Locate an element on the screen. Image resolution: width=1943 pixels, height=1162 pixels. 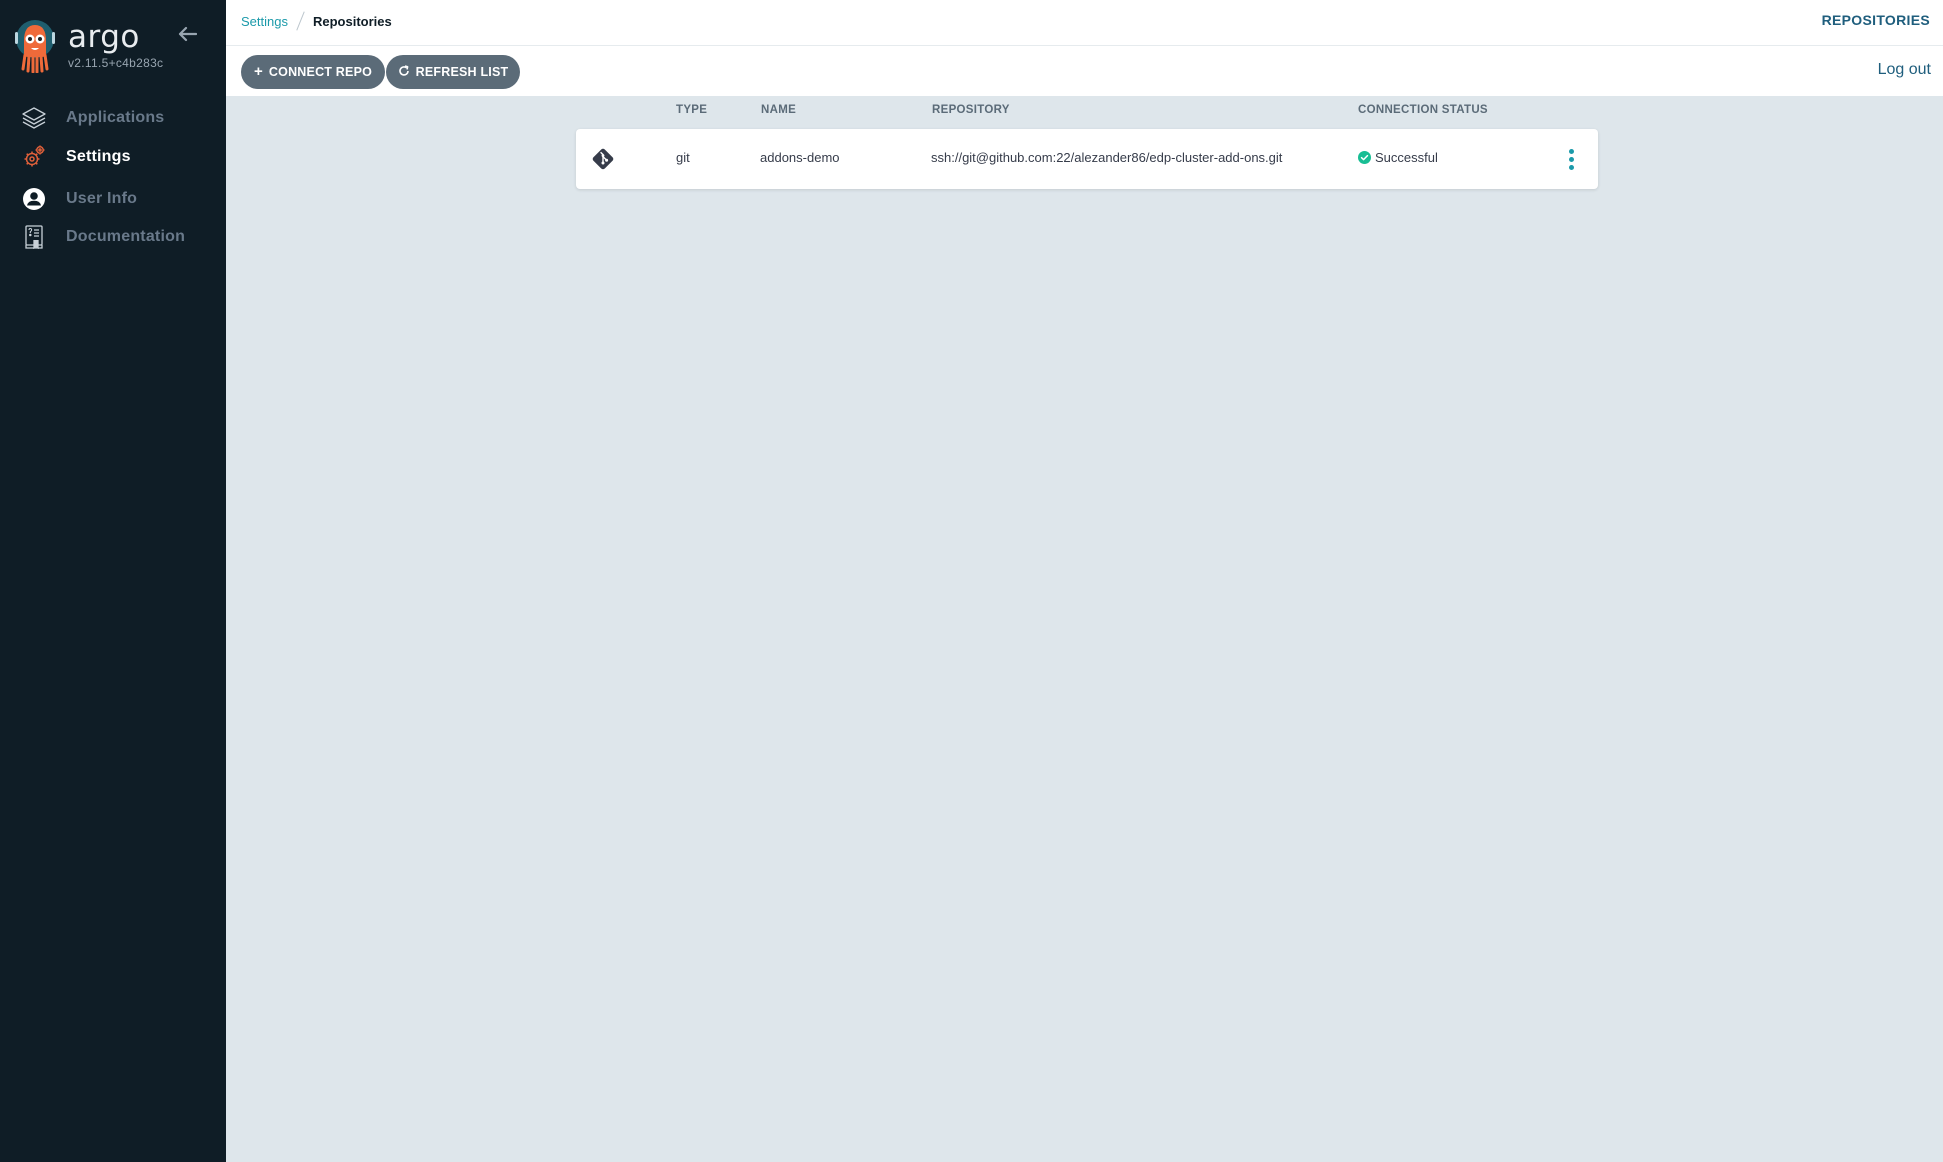
sidebar-item-user-info: User Info is located at coordinates (113, 199).